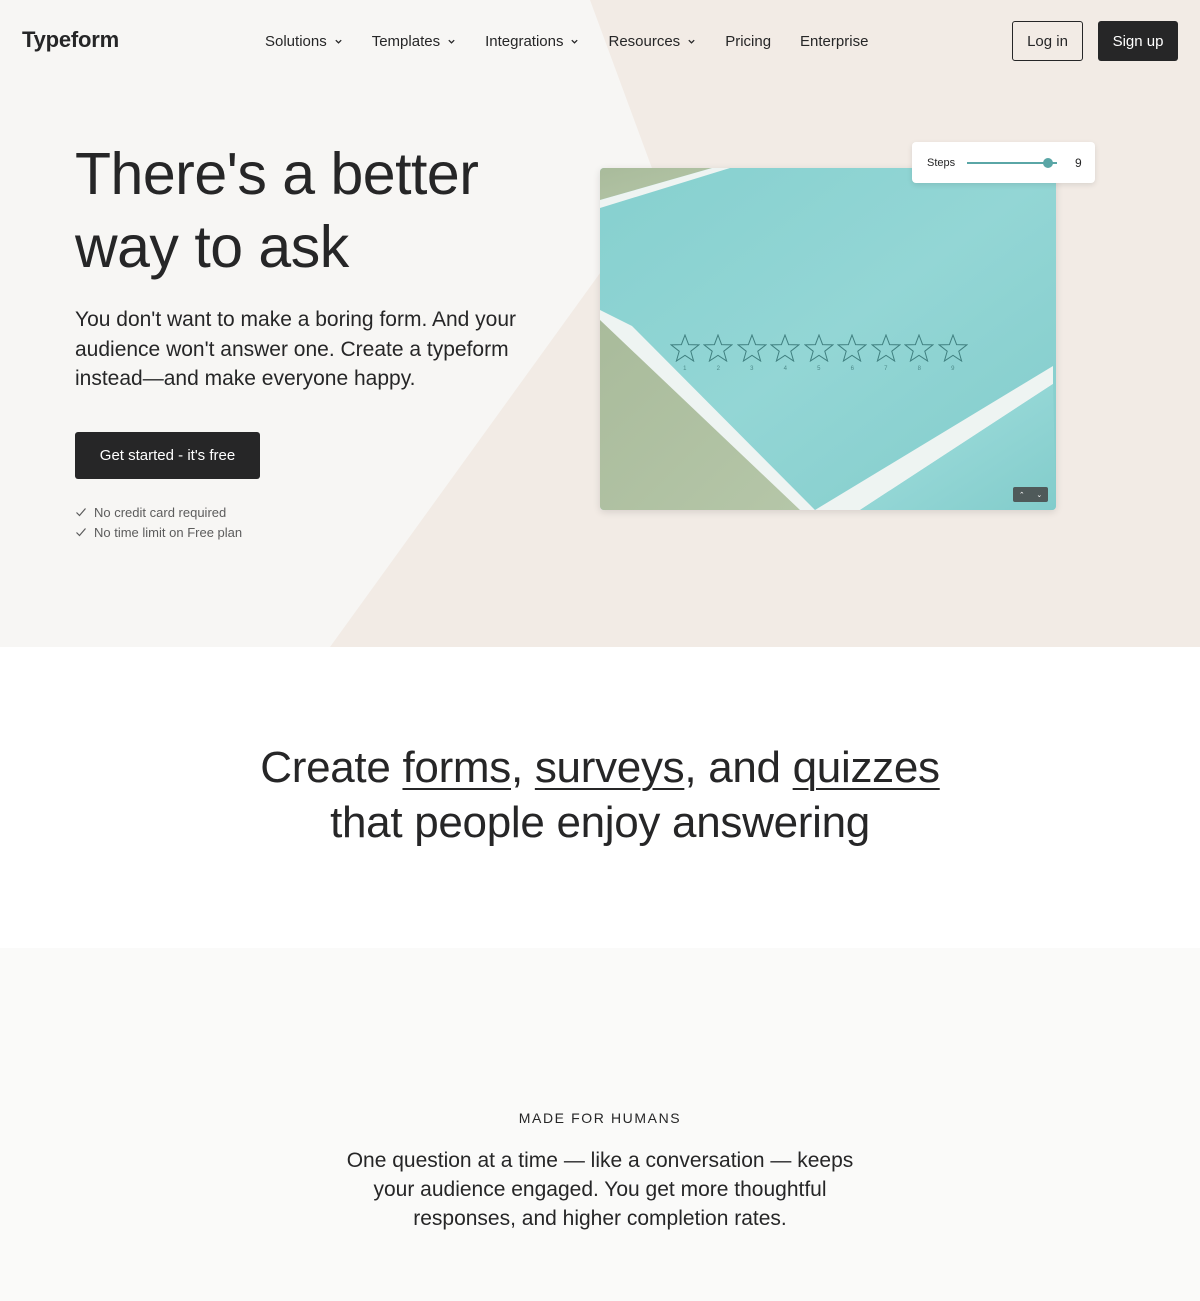 The height and width of the screenshot is (1301, 1200). I want to click on typeform-logo: Typeform, so click(70, 40).